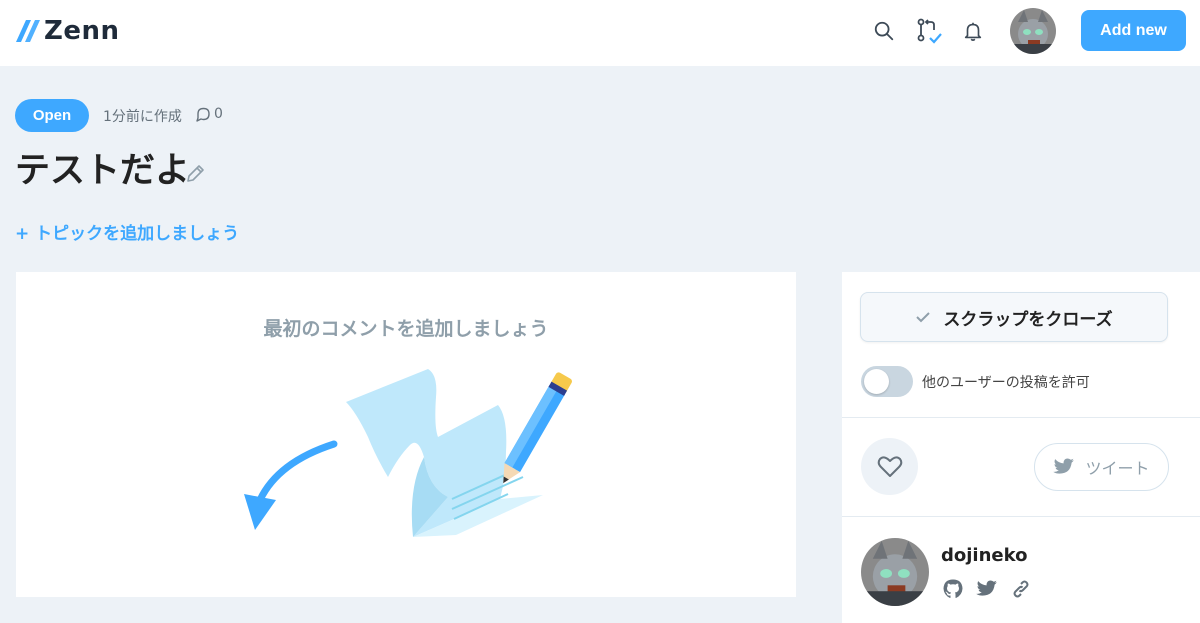  What do you see at coordinates (600, 33) in the screenshot?
I see `top-header: Zenn Add new` at bounding box center [600, 33].